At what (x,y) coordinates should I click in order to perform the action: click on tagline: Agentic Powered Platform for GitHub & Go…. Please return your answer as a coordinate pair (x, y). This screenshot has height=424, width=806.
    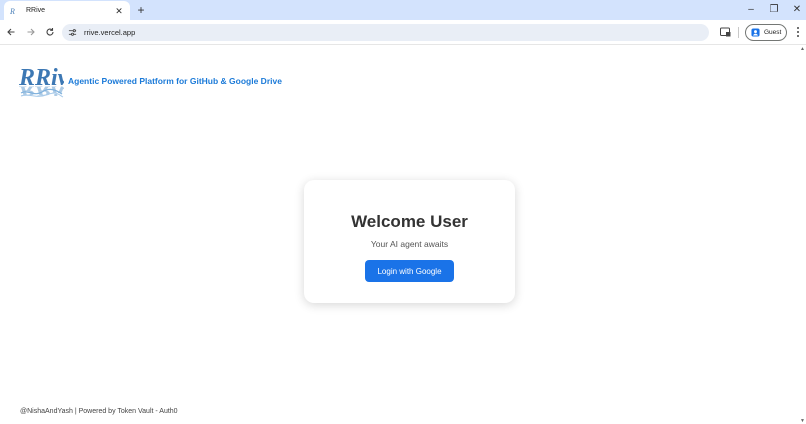
    Looking at the image, I should click on (175, 81).